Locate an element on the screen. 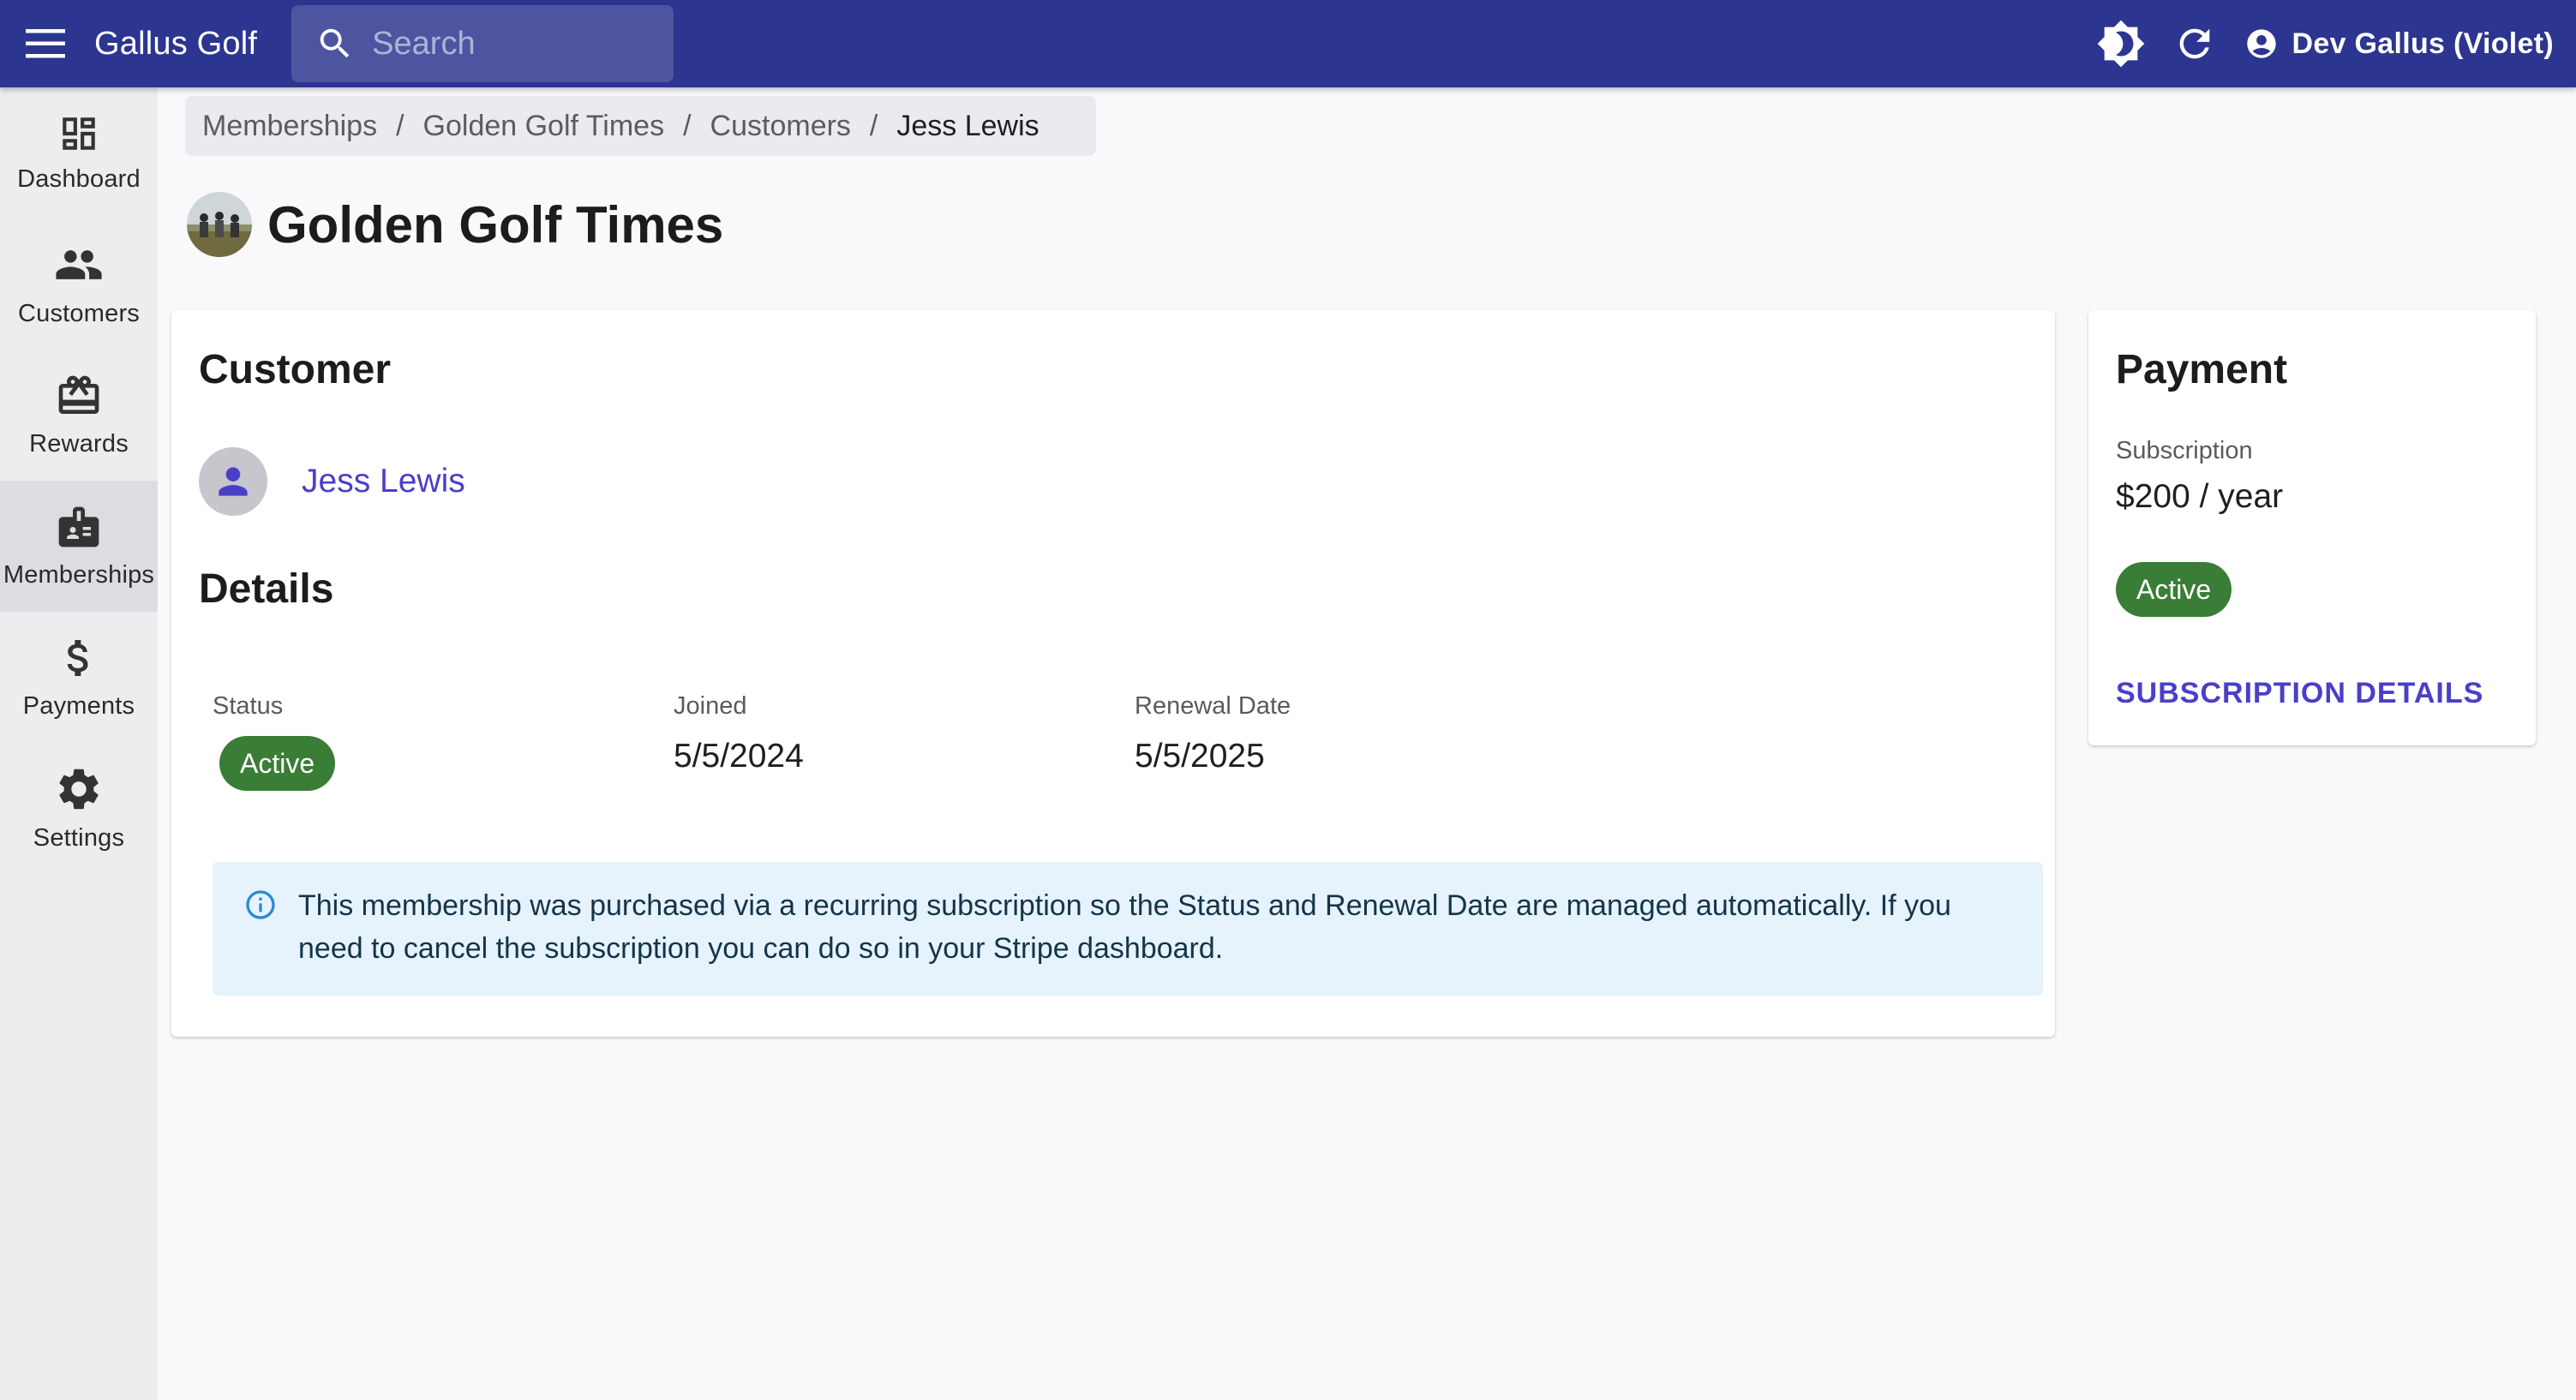 This screenshot has width=2576, height=1400. dashboard-icon is located at coordinates (79, 133).